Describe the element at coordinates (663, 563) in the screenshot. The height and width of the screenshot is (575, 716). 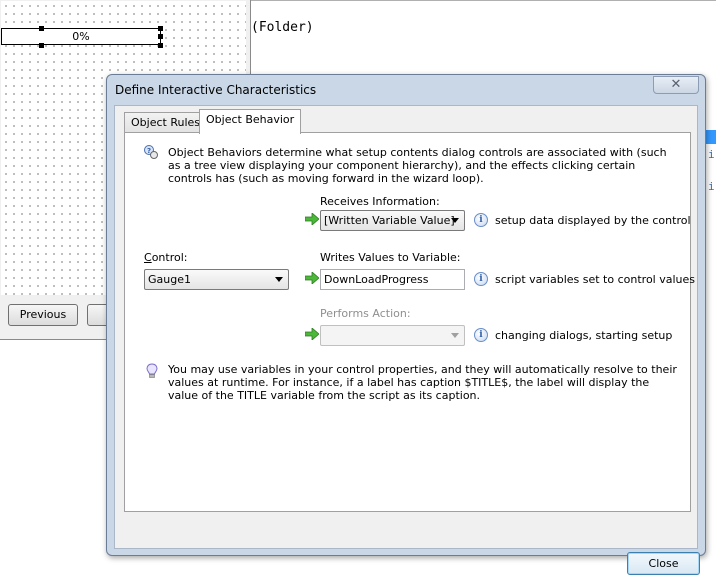
I see `close-button: Close` at that location.